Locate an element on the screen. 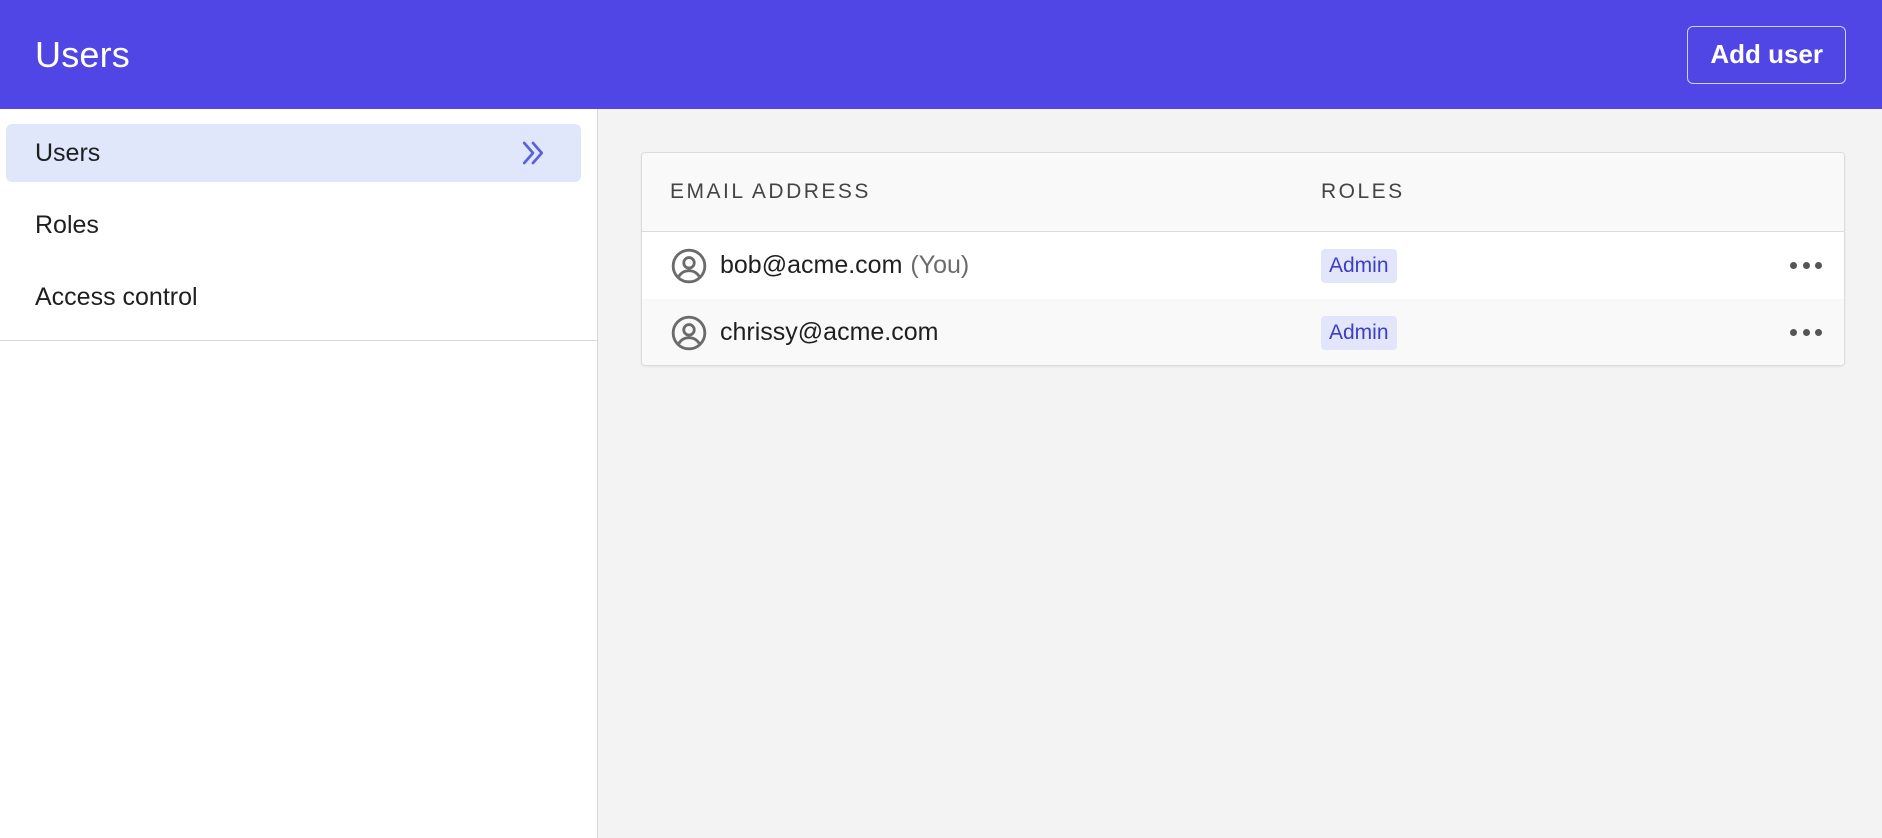 The width and height of the screenshot is (1882, 838). table-row: bob@acme.com (You) Admin is located at coordinates (1243, 265).